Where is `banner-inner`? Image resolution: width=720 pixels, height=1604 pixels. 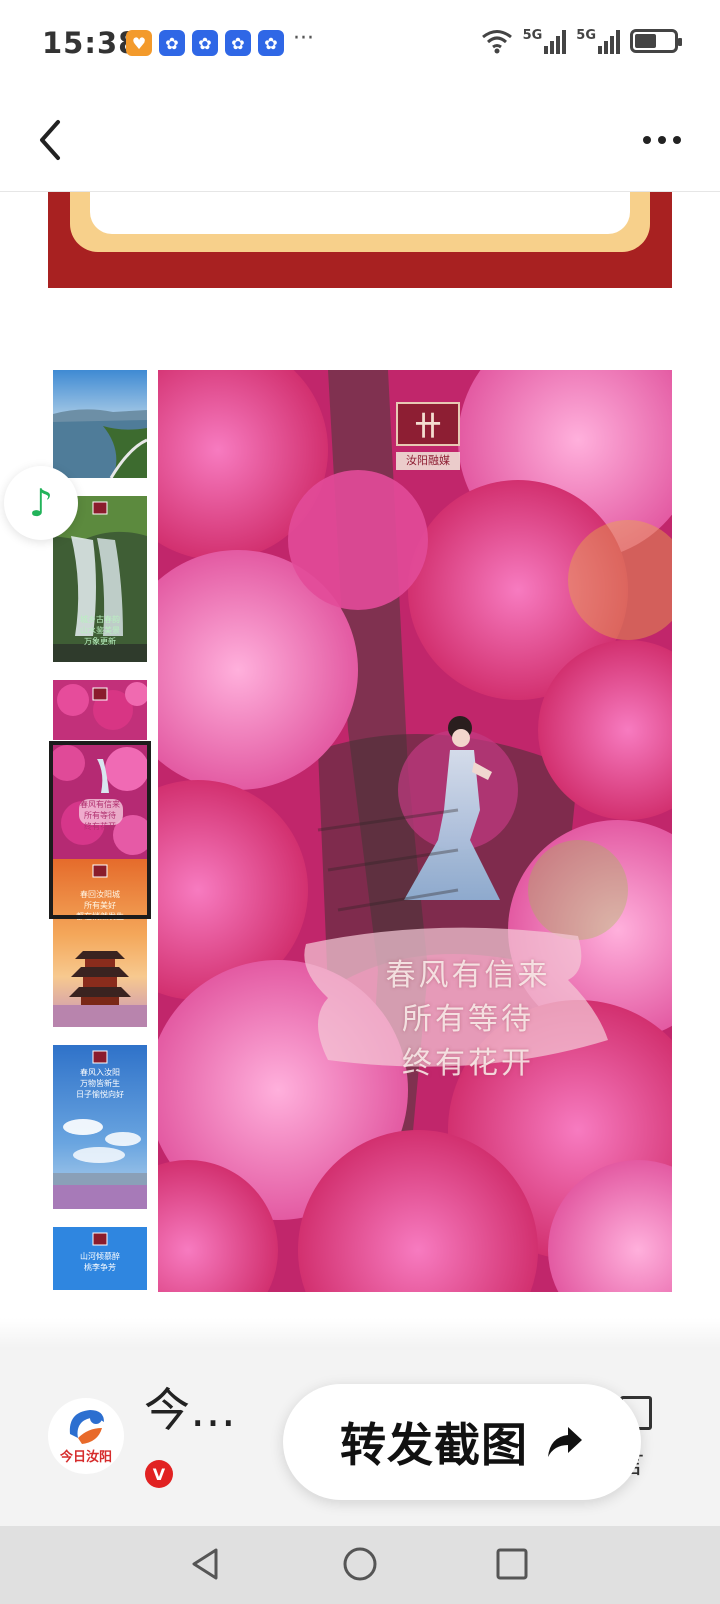 banner-inner is located at coordinates (360, 213).